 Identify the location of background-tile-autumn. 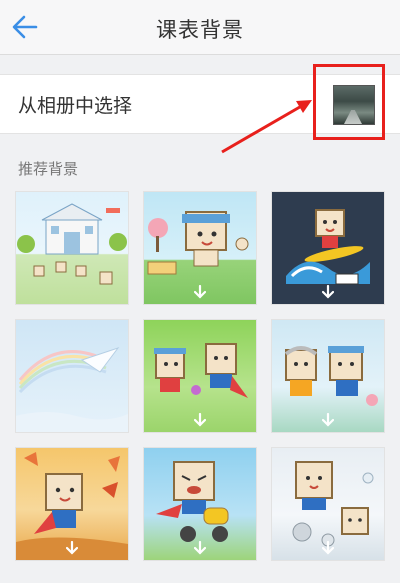
(72, 504).